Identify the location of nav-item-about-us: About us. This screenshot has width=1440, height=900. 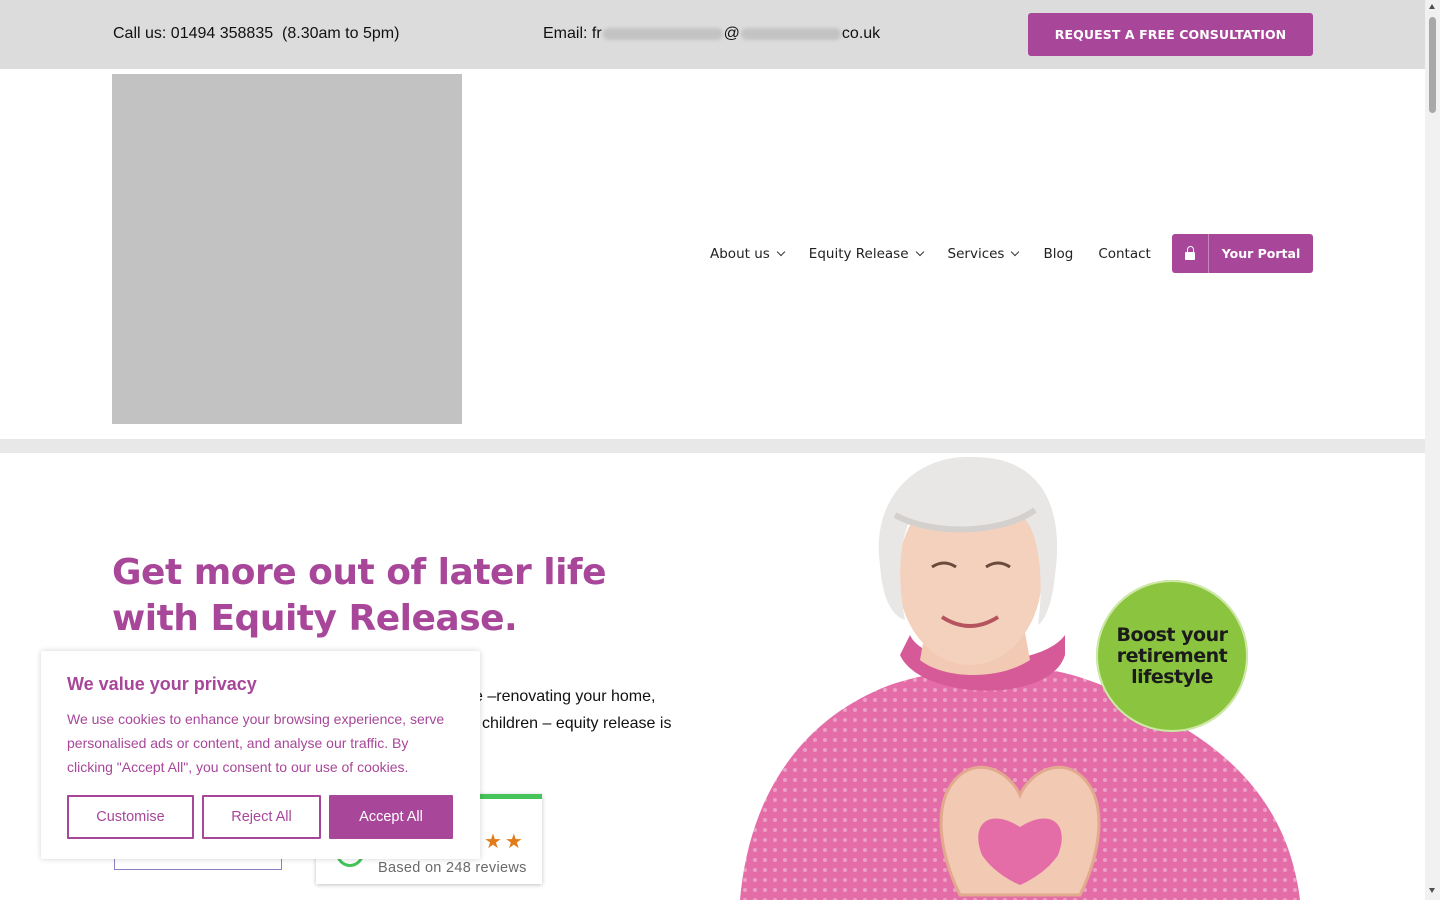
(748, 253).